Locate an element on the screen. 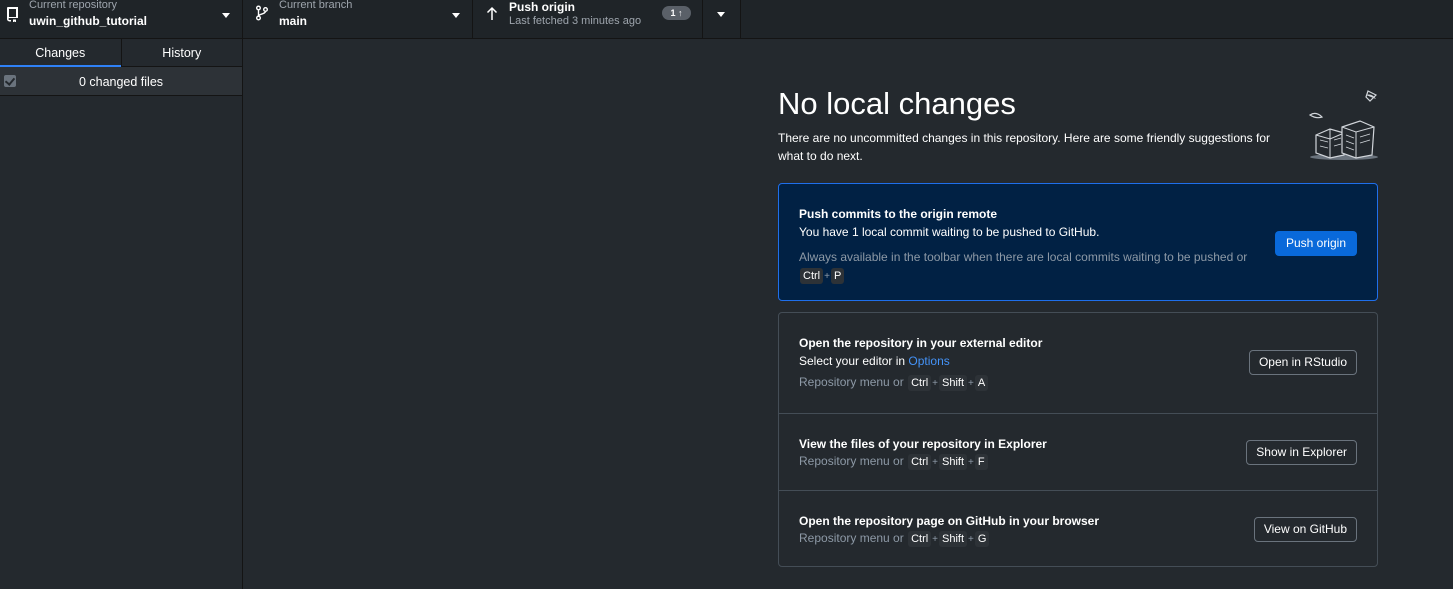  push-card-title: Push commits to the origin remote is located at coordinates (898, 214).